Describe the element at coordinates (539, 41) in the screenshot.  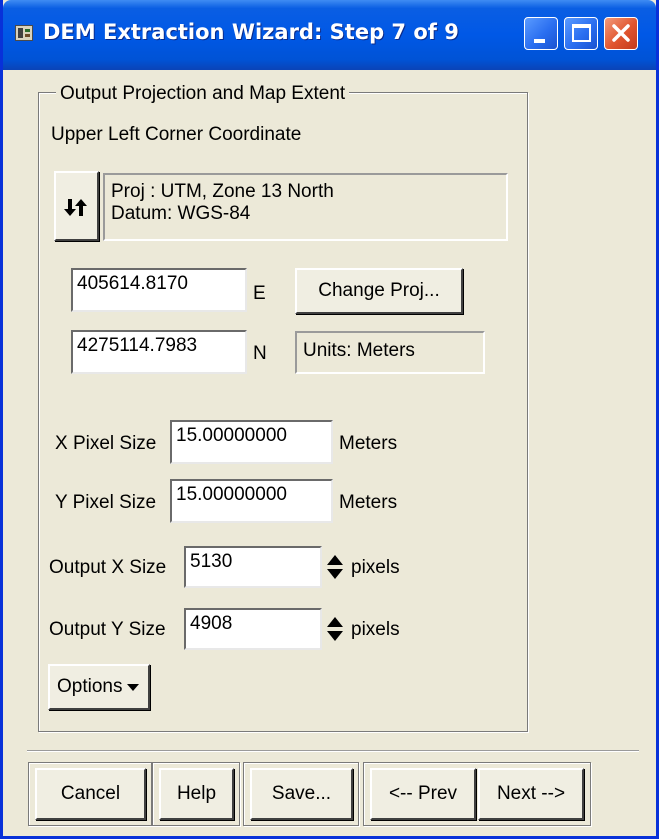
I see `minimize-icon` at that location.